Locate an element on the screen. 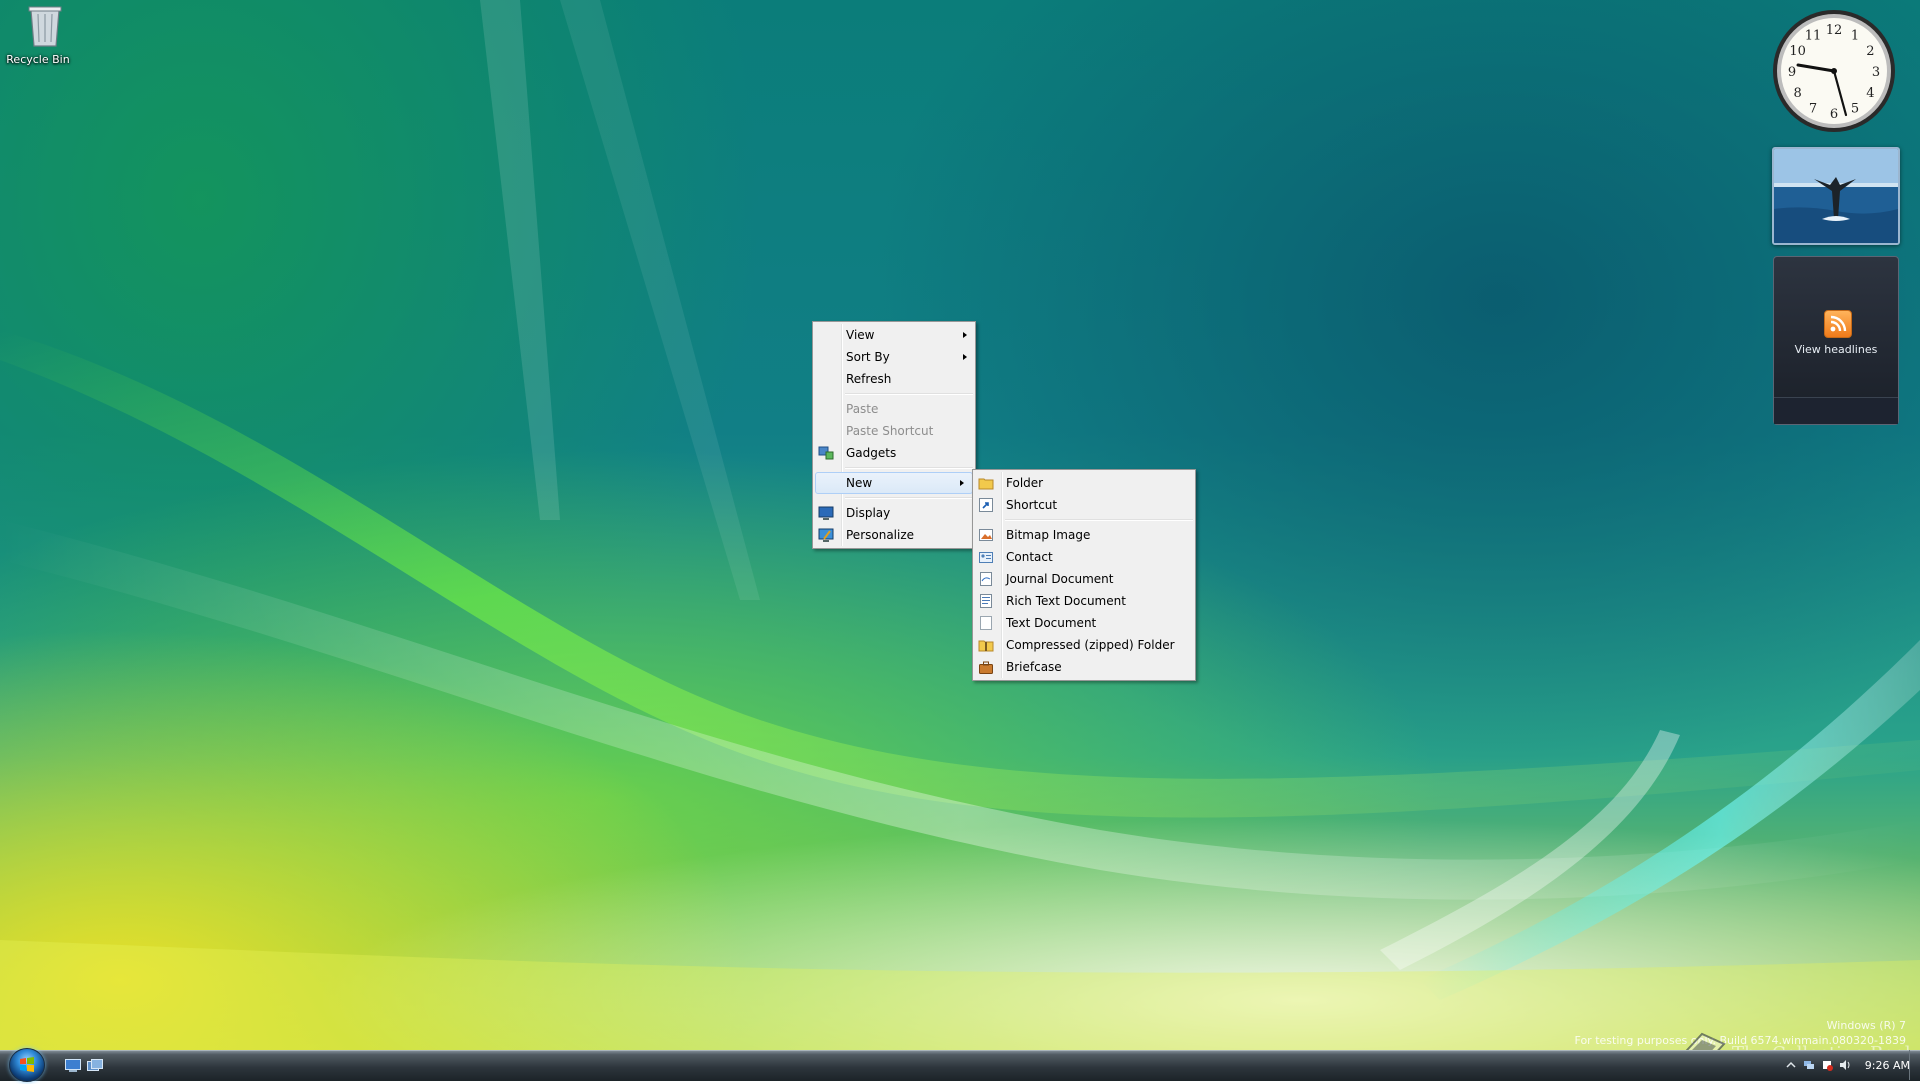 The image size is (1920, 1084). context-menu-item-display: Display is located at coordinates (894, 513).